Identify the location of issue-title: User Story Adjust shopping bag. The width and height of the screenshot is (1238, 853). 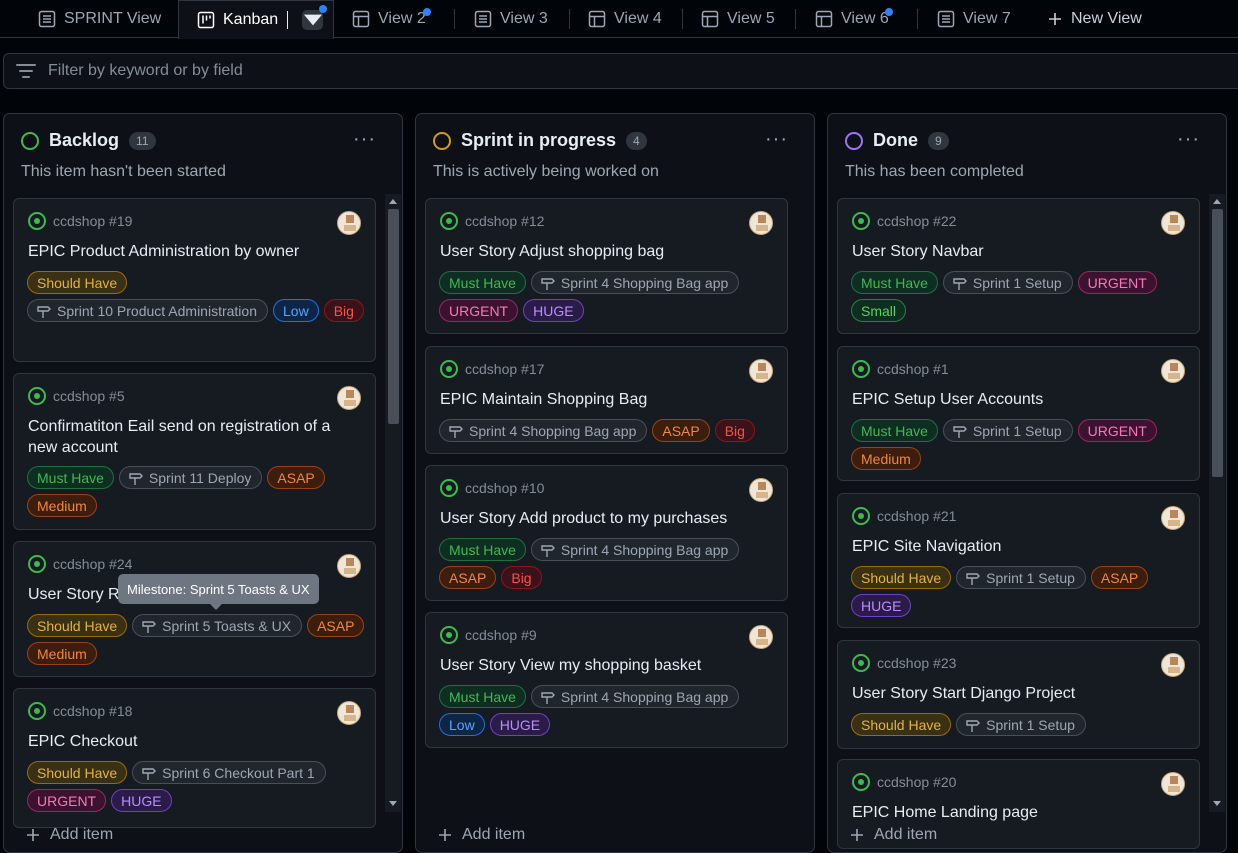
(607, 251).